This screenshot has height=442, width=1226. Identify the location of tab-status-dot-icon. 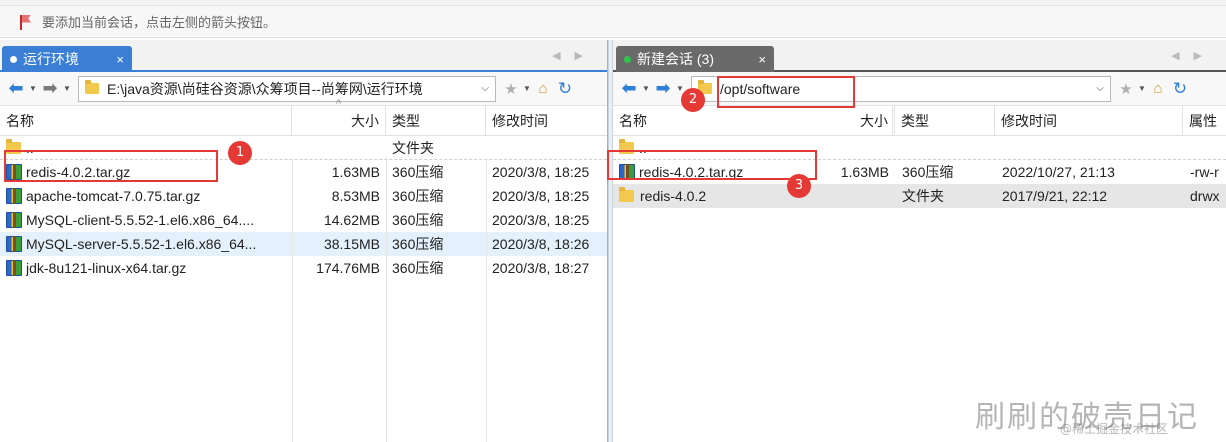
(13, 59).